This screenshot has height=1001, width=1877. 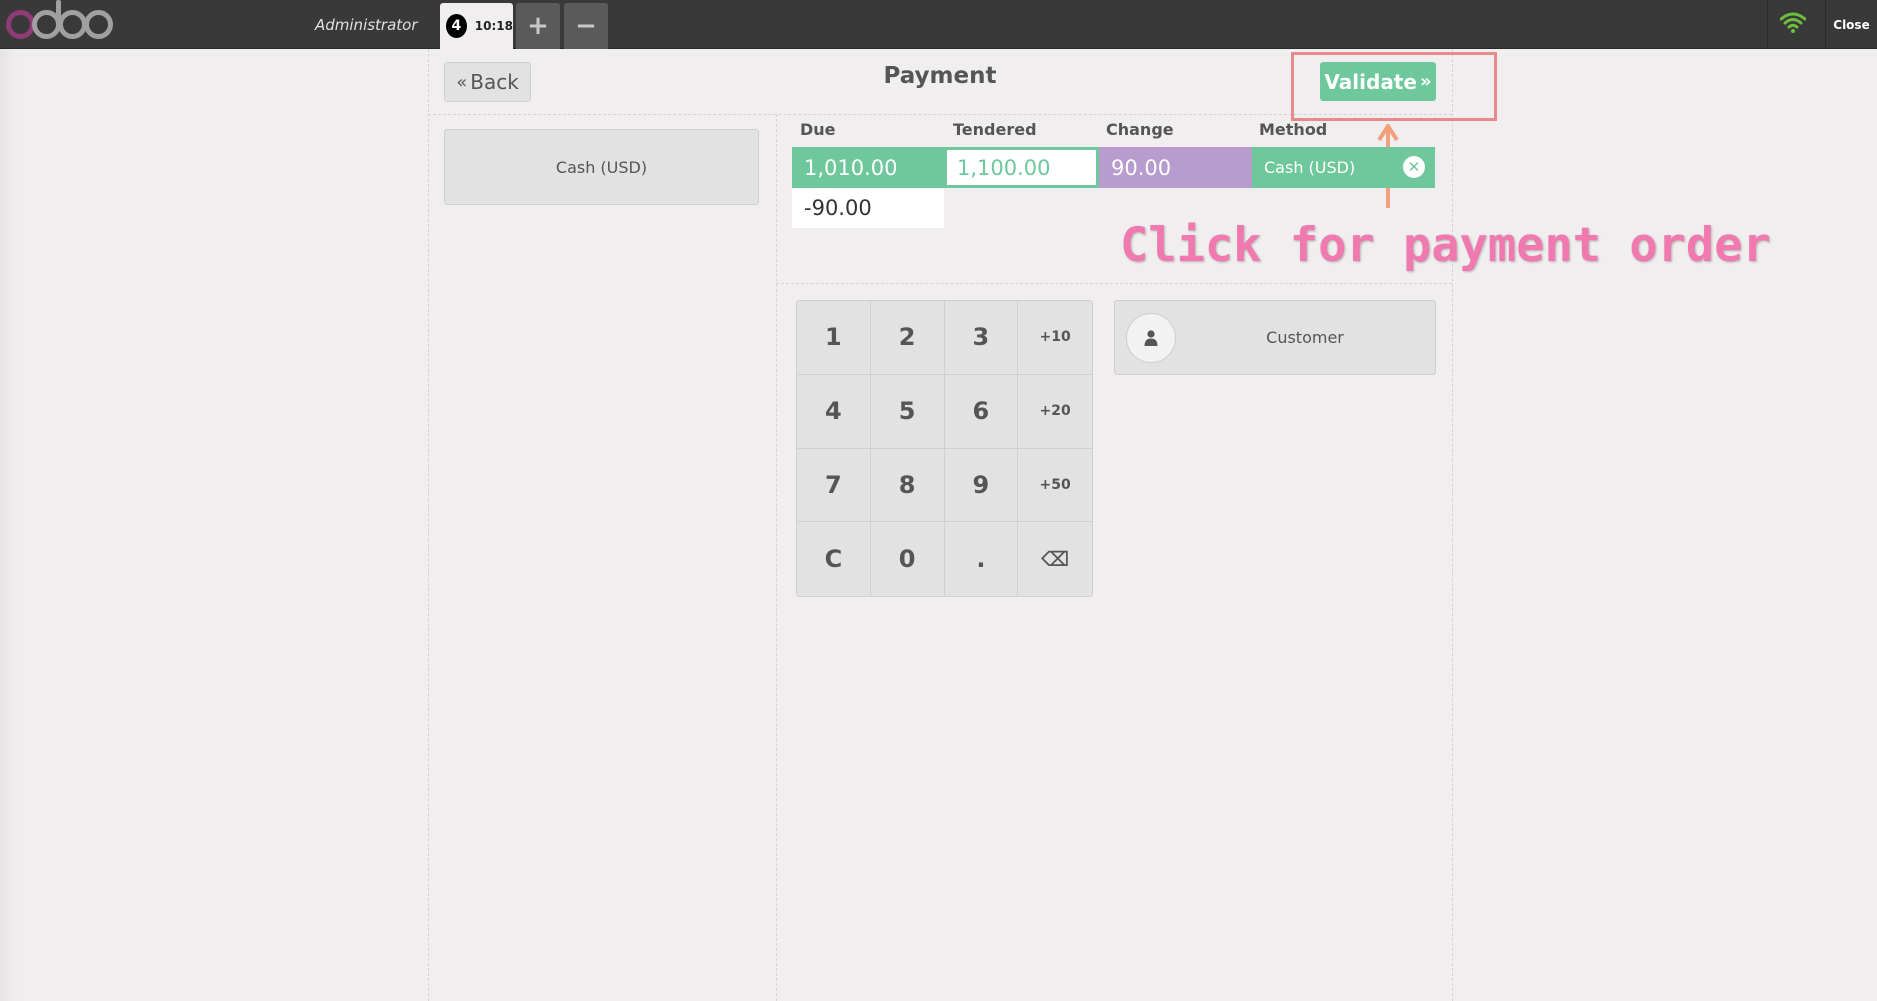 I want to click on numpad-key-9: 9, so click(x=981, y=485).